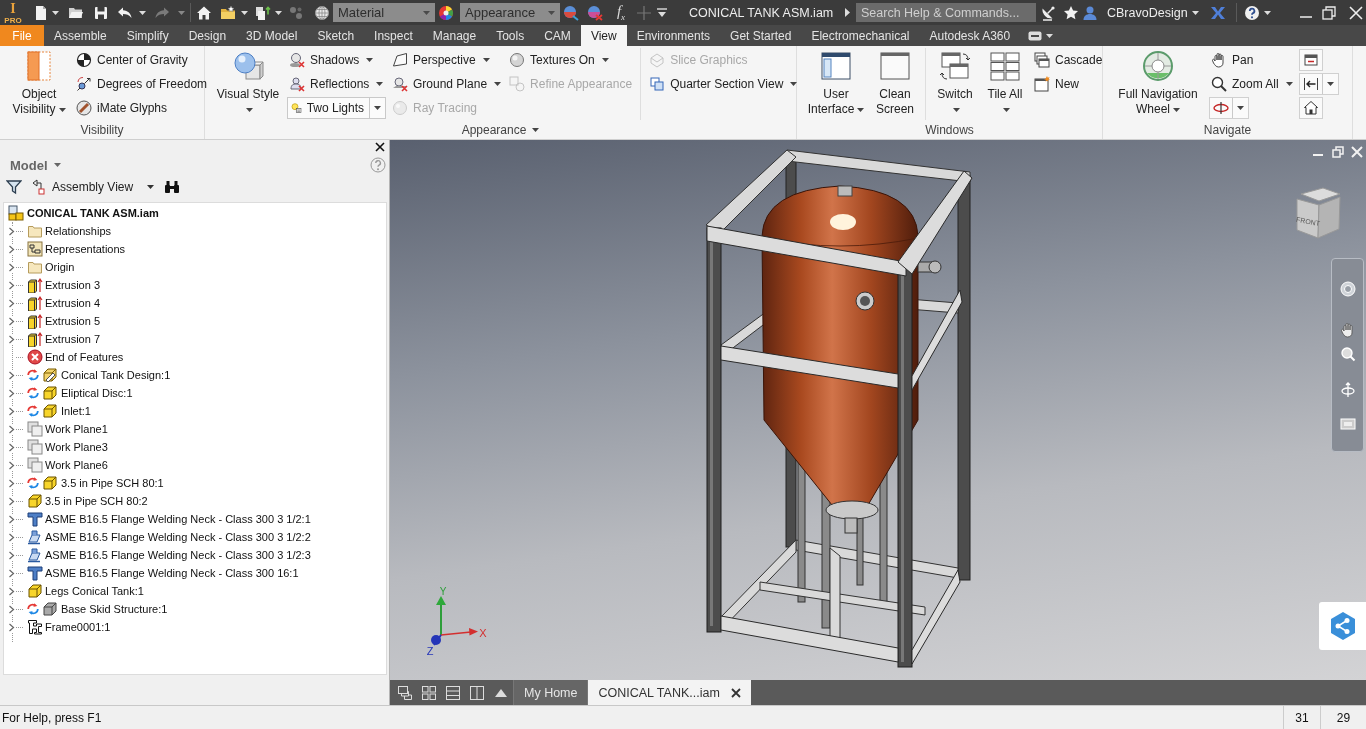 The width and height of the screenshot is (1366, 729). I want to click on browser-title-menu: Model, so click(35, 165).